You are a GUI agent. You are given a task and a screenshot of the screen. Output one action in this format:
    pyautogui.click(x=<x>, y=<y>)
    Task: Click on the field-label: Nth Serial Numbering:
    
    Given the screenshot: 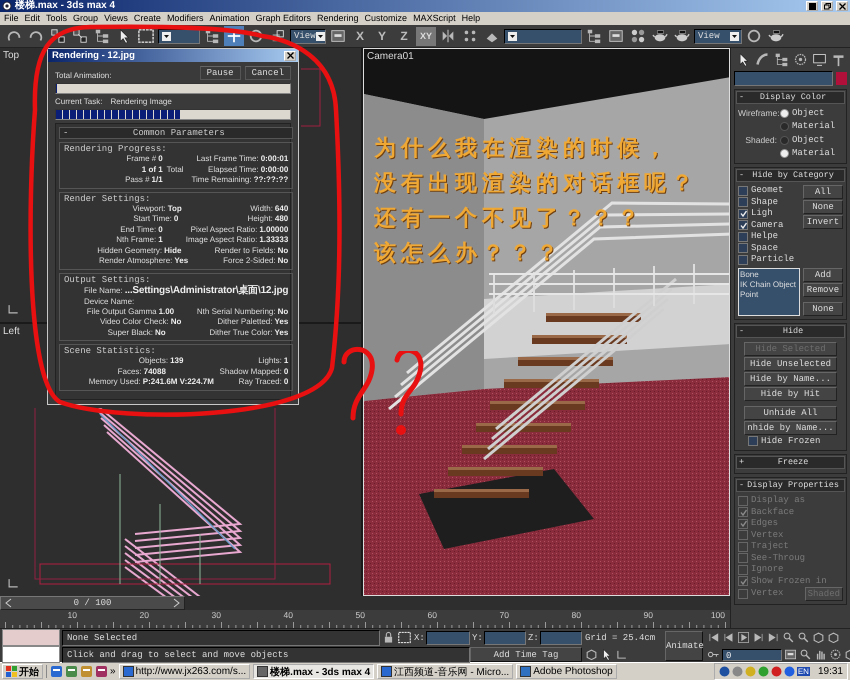 What is the action you would take?
    pyautogui.click(x=236, y=311)
    